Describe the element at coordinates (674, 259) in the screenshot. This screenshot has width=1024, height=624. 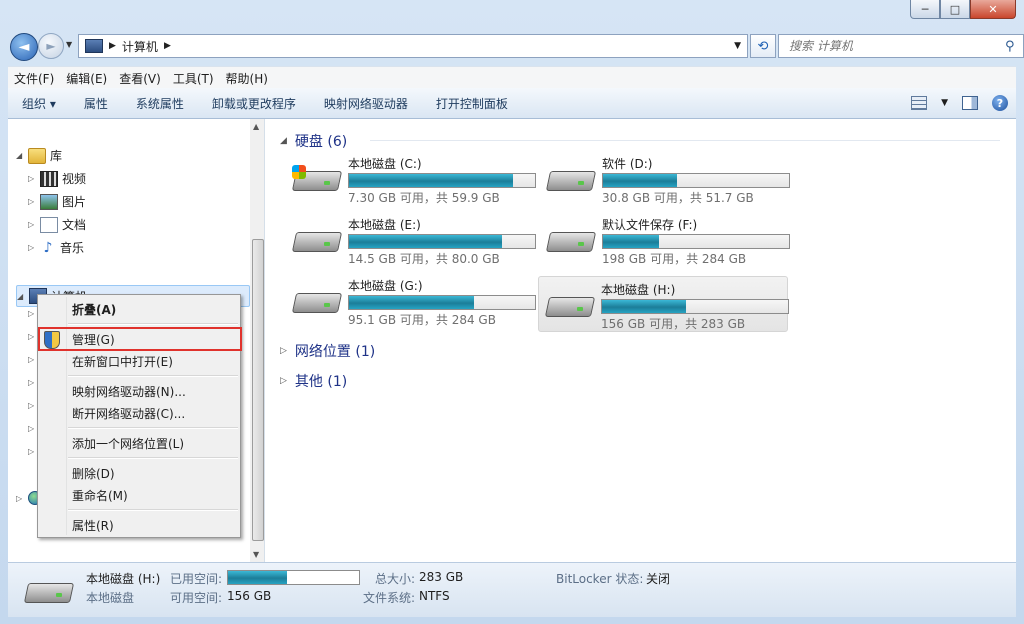
I see `drive-space-info: 198 GB 可用，共 284 GB` at that location.